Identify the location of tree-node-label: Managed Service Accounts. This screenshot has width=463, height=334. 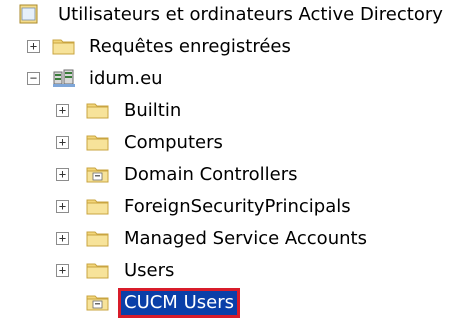
(245, 238).